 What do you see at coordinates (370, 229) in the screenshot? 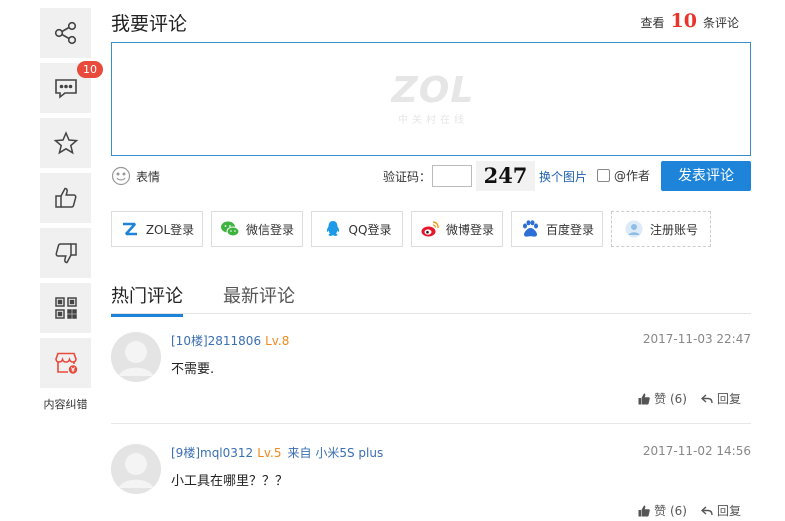
I see `qq-login-label: QQ登录` at bounding box center [370, 229].